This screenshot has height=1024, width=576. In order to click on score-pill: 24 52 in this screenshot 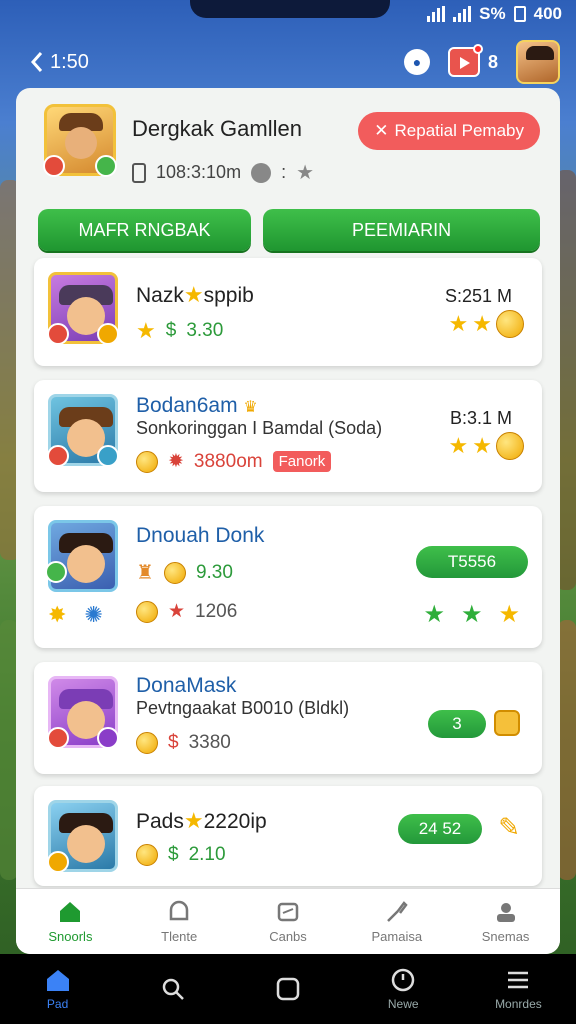, I will do `click(440, 829)`.